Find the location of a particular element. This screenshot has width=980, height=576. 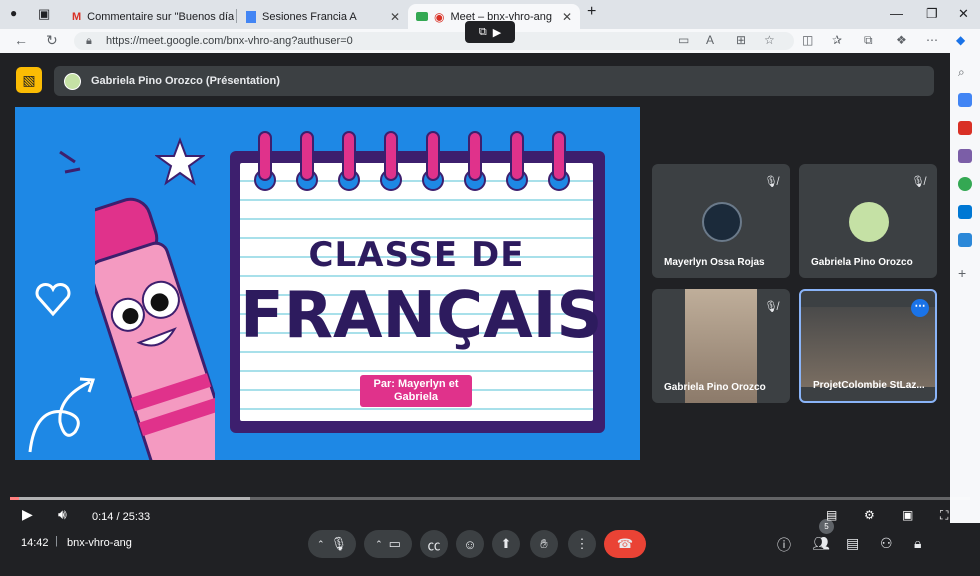

presentation-bar: Gabriela Pino Orozco (Présentation) is located at coordinates (494, 81).